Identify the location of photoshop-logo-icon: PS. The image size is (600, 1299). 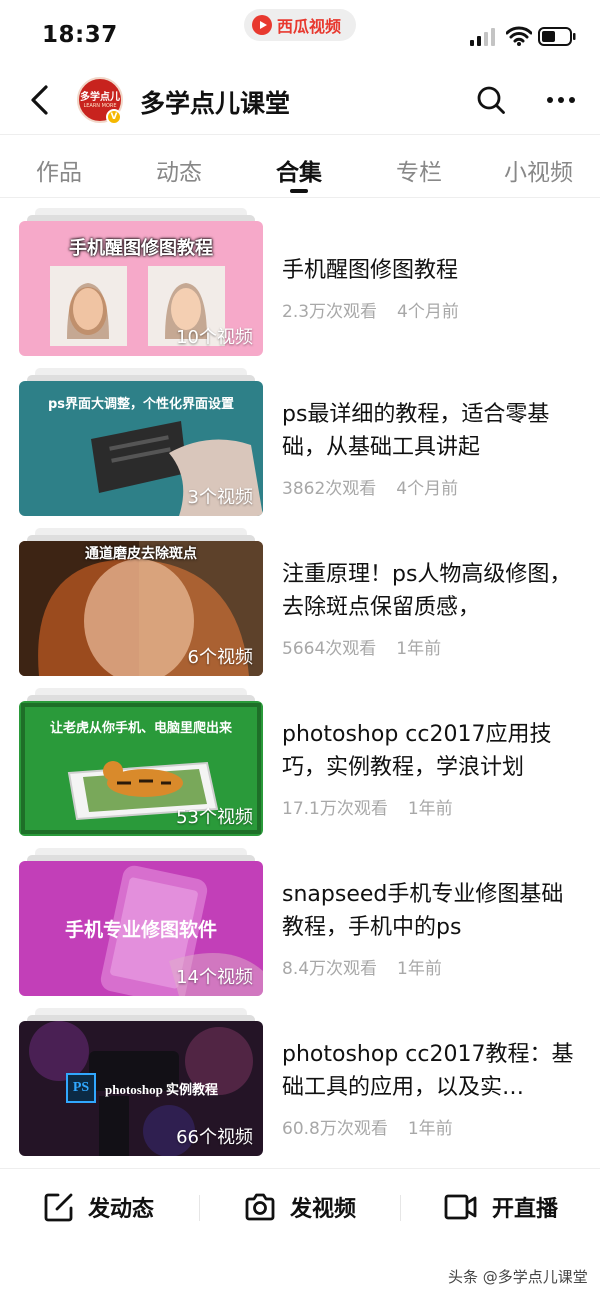
(81, 1088).